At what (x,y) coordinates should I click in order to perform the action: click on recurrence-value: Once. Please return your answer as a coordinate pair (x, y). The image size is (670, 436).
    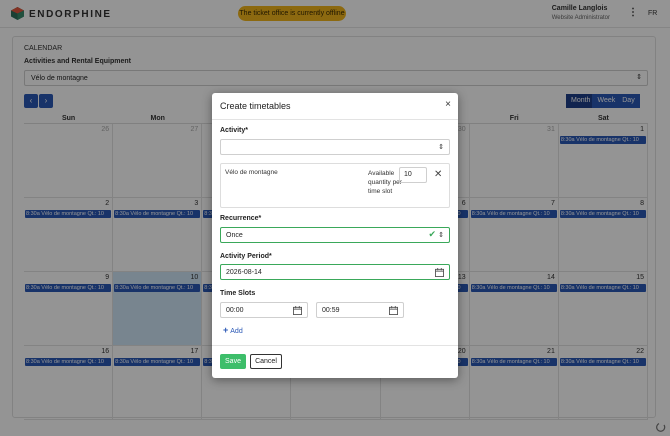
    Looking at the image, I should click on (234, 235).